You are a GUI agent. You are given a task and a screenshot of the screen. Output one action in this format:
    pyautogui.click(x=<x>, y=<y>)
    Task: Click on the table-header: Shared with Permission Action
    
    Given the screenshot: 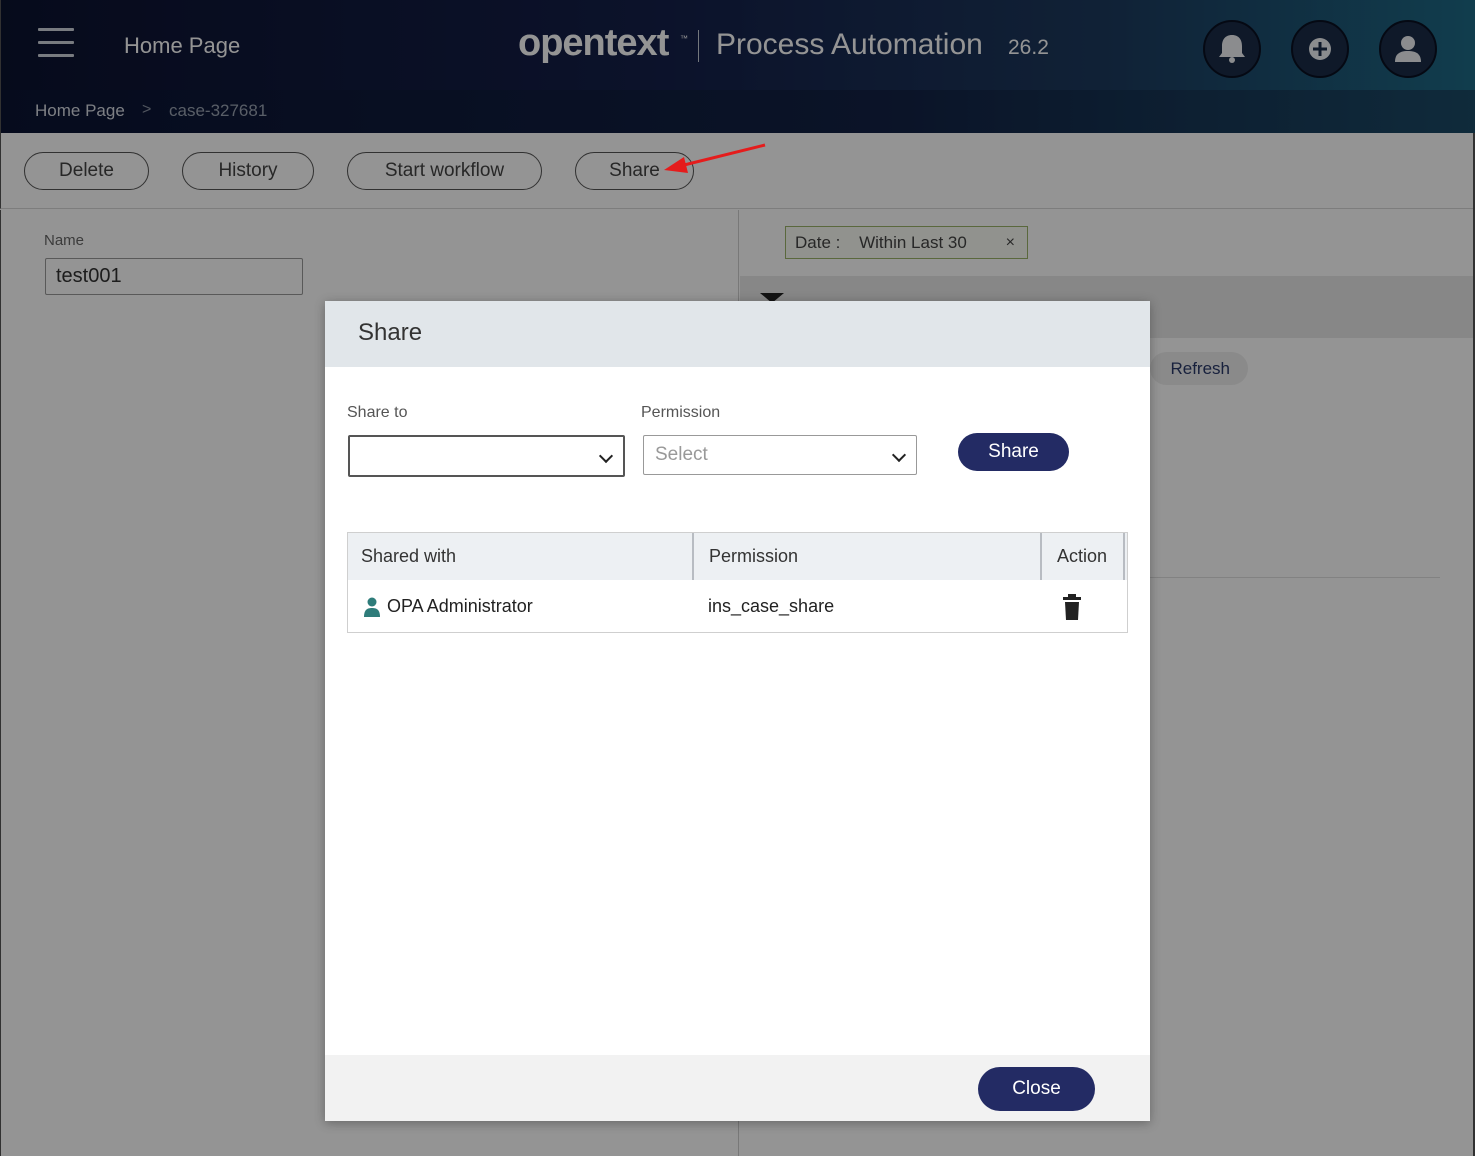 What is the action you would take?
    pyautogui.click(x=737, y=556)
    